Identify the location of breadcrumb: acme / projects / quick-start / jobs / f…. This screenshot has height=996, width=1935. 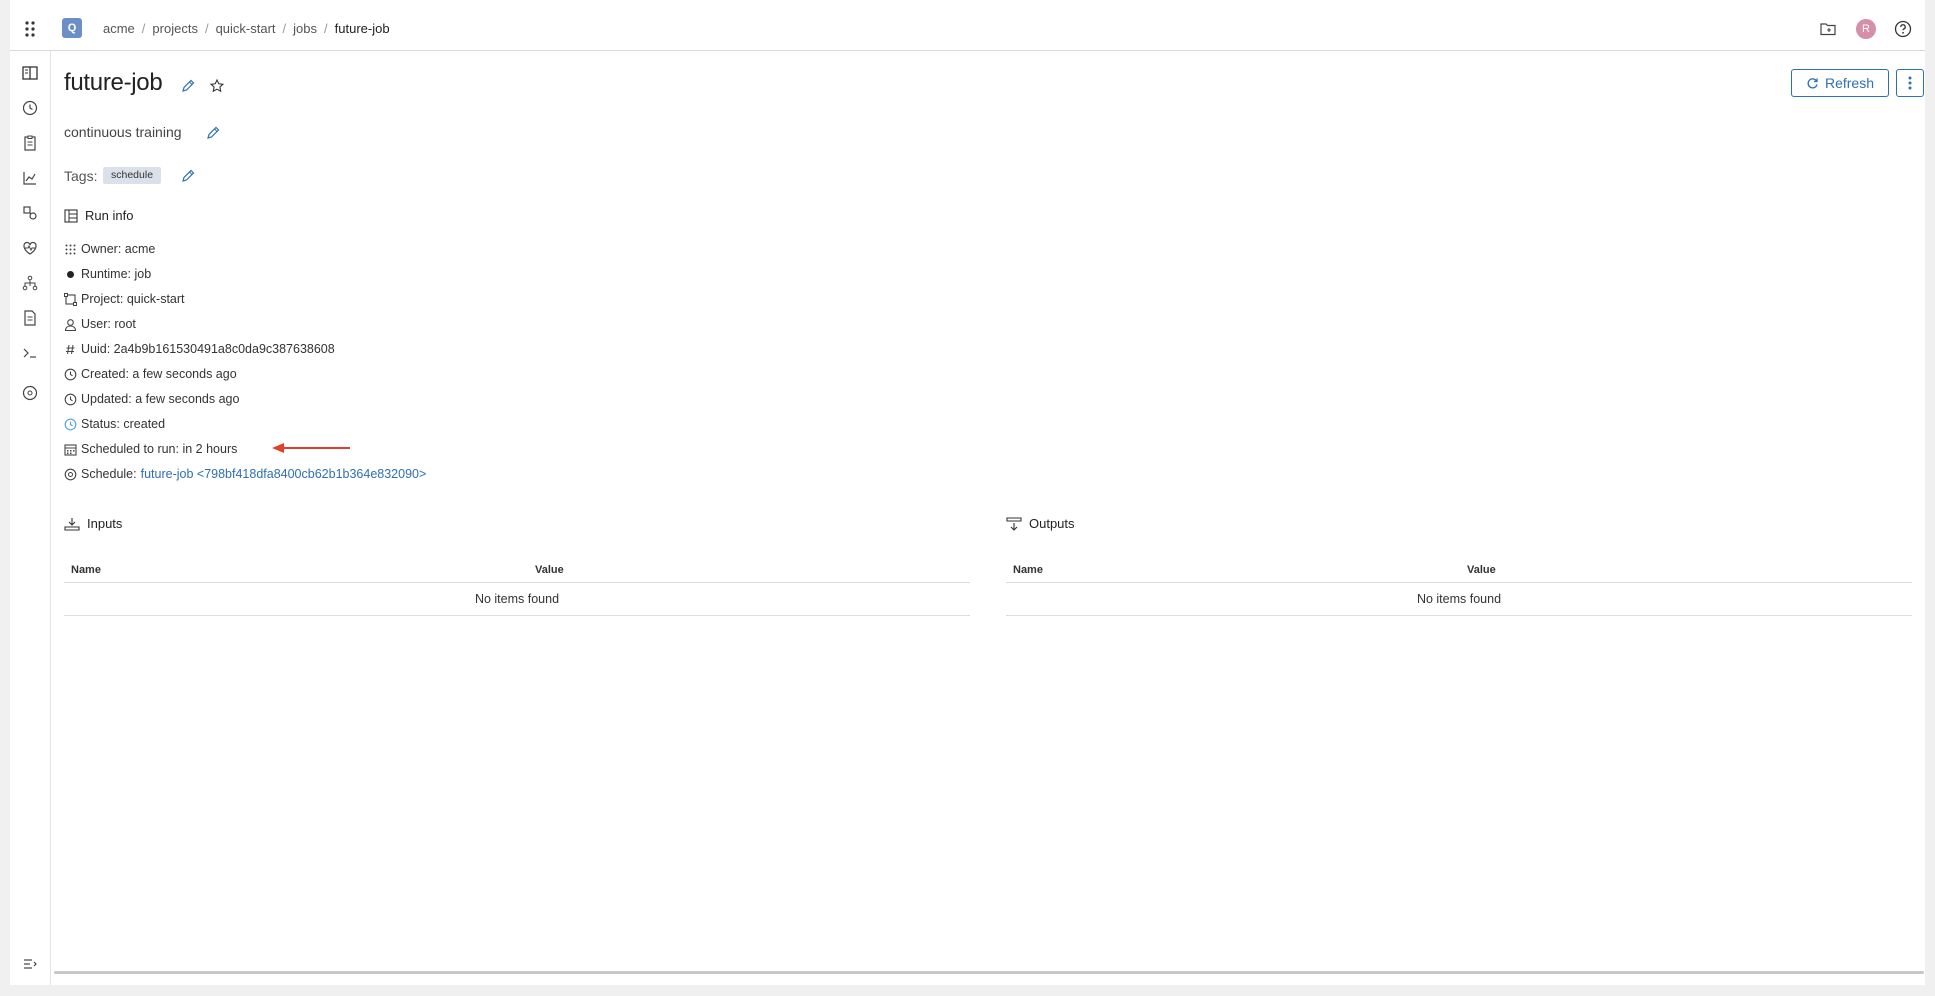
(246, 28).